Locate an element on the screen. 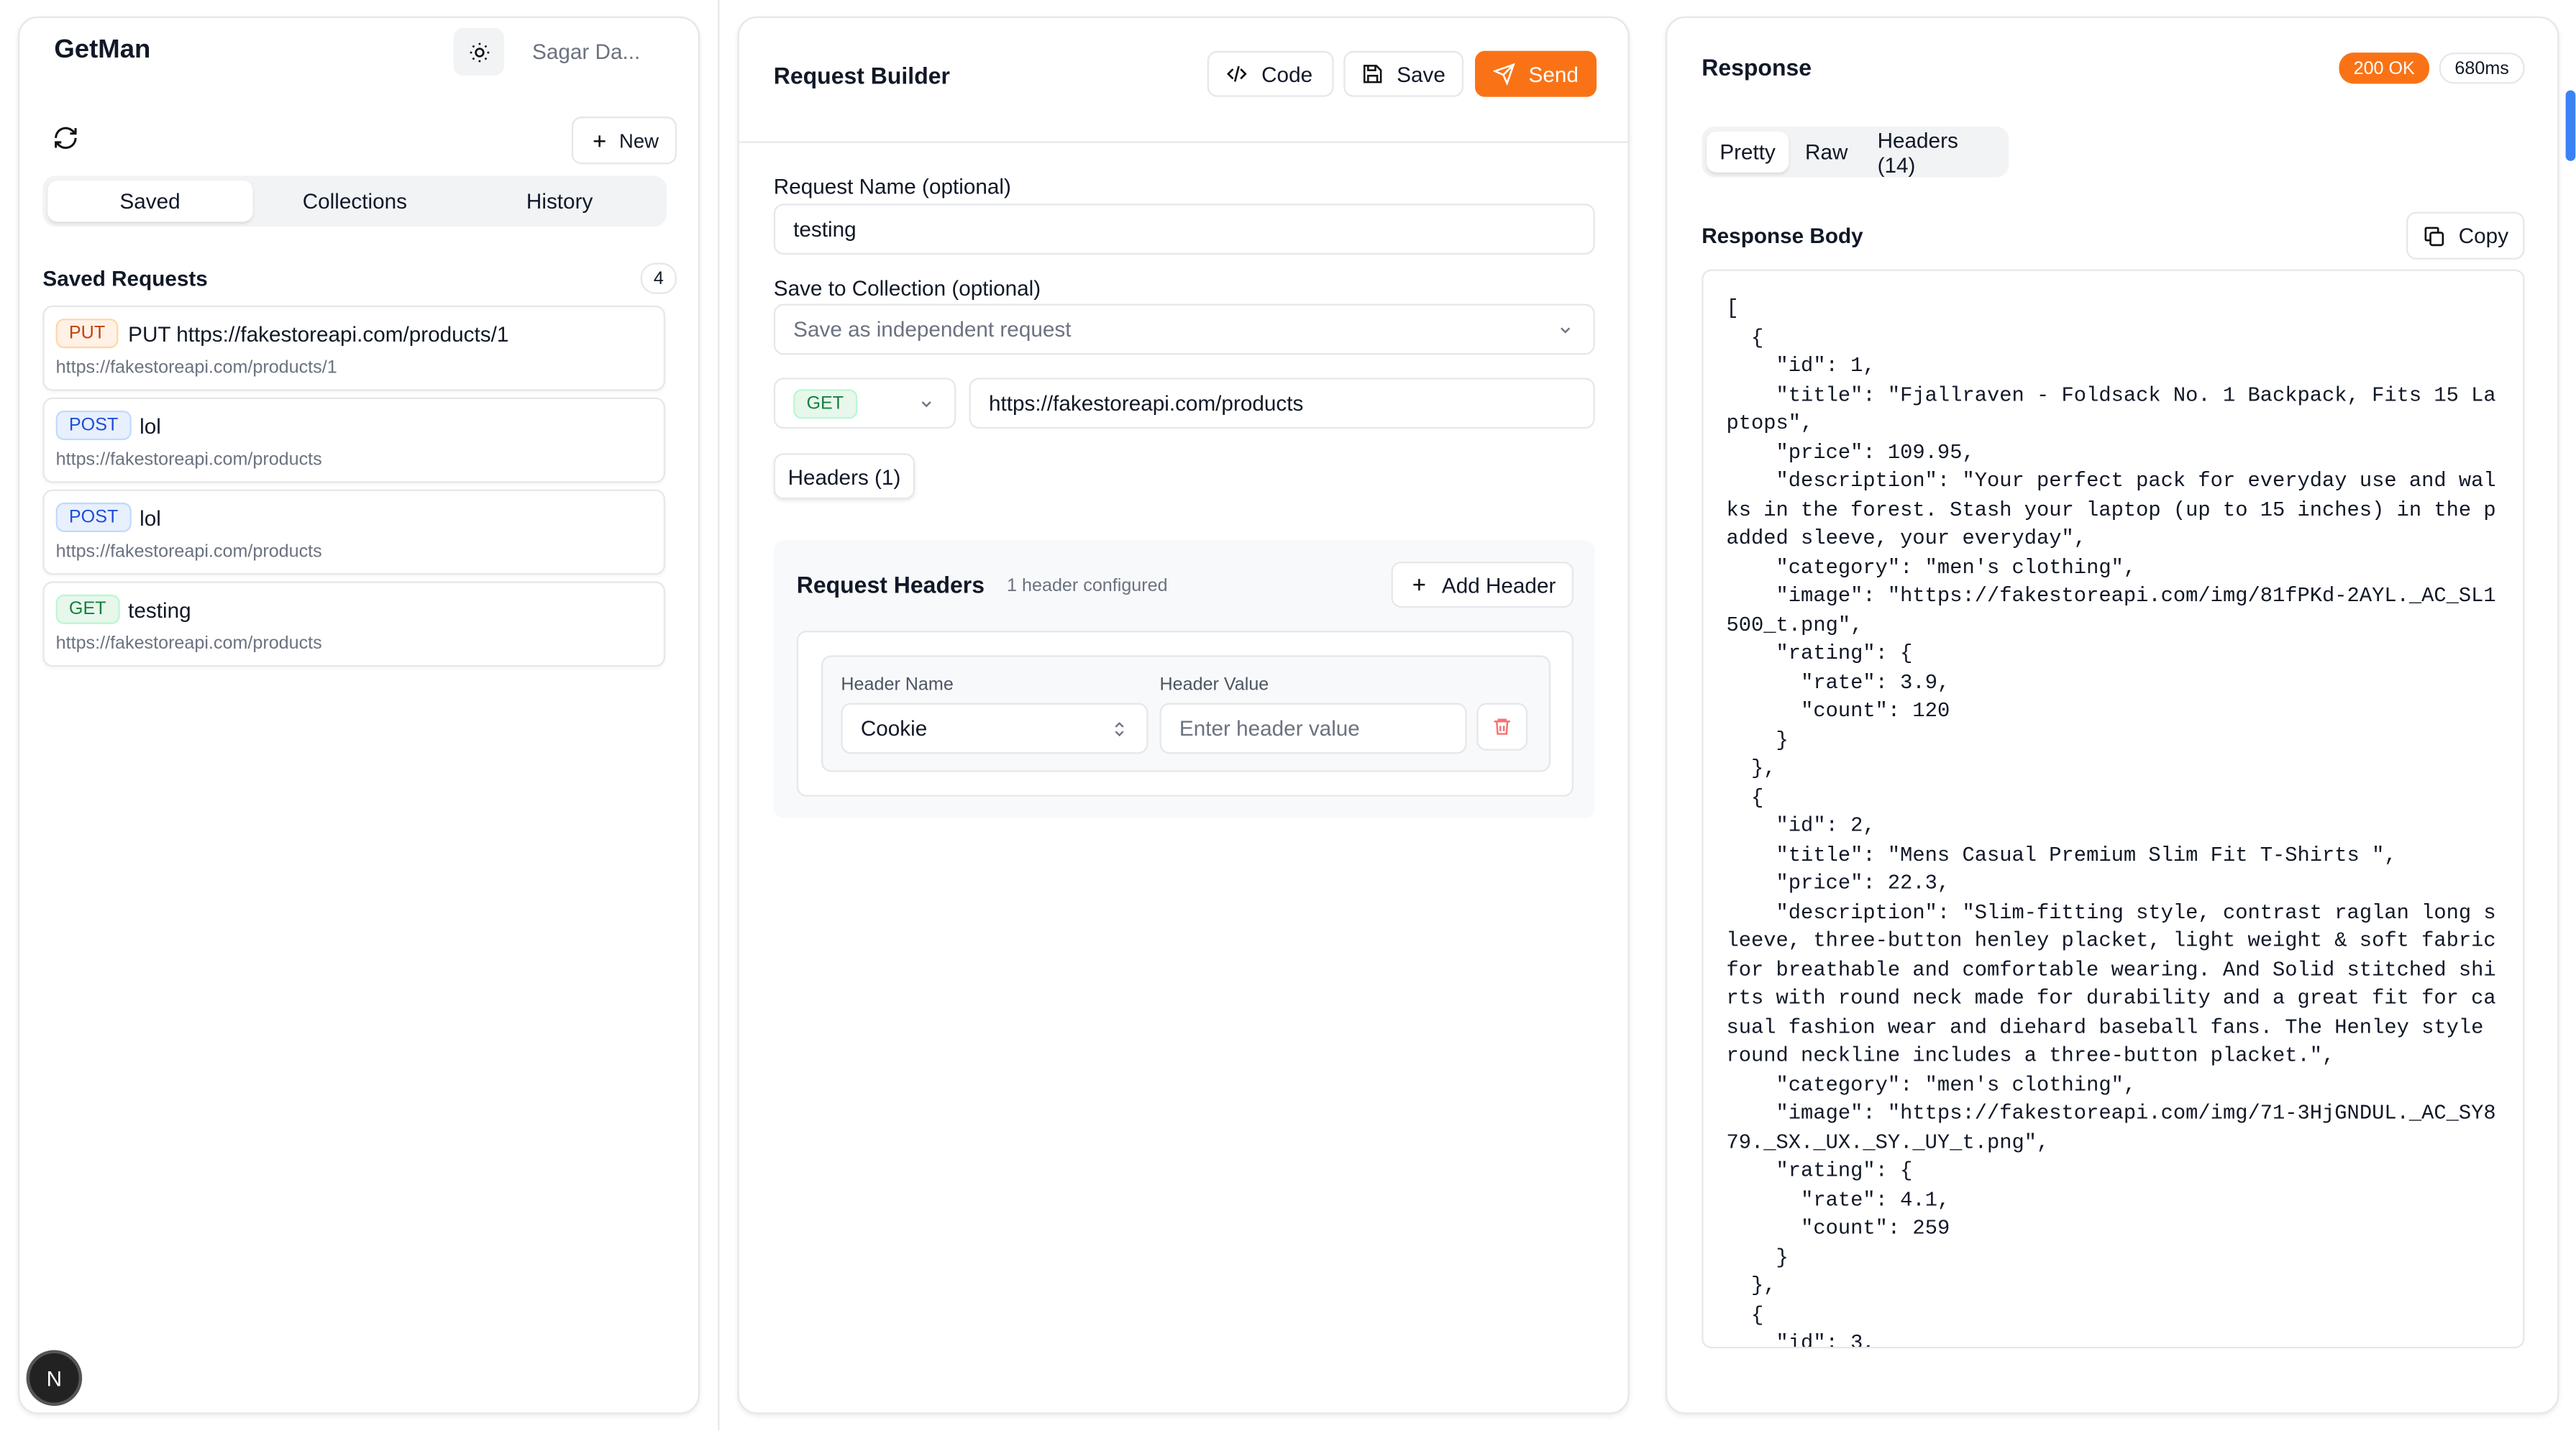 The image size is (2576, 1431). new-label: New is located at coordinates (639, 140).